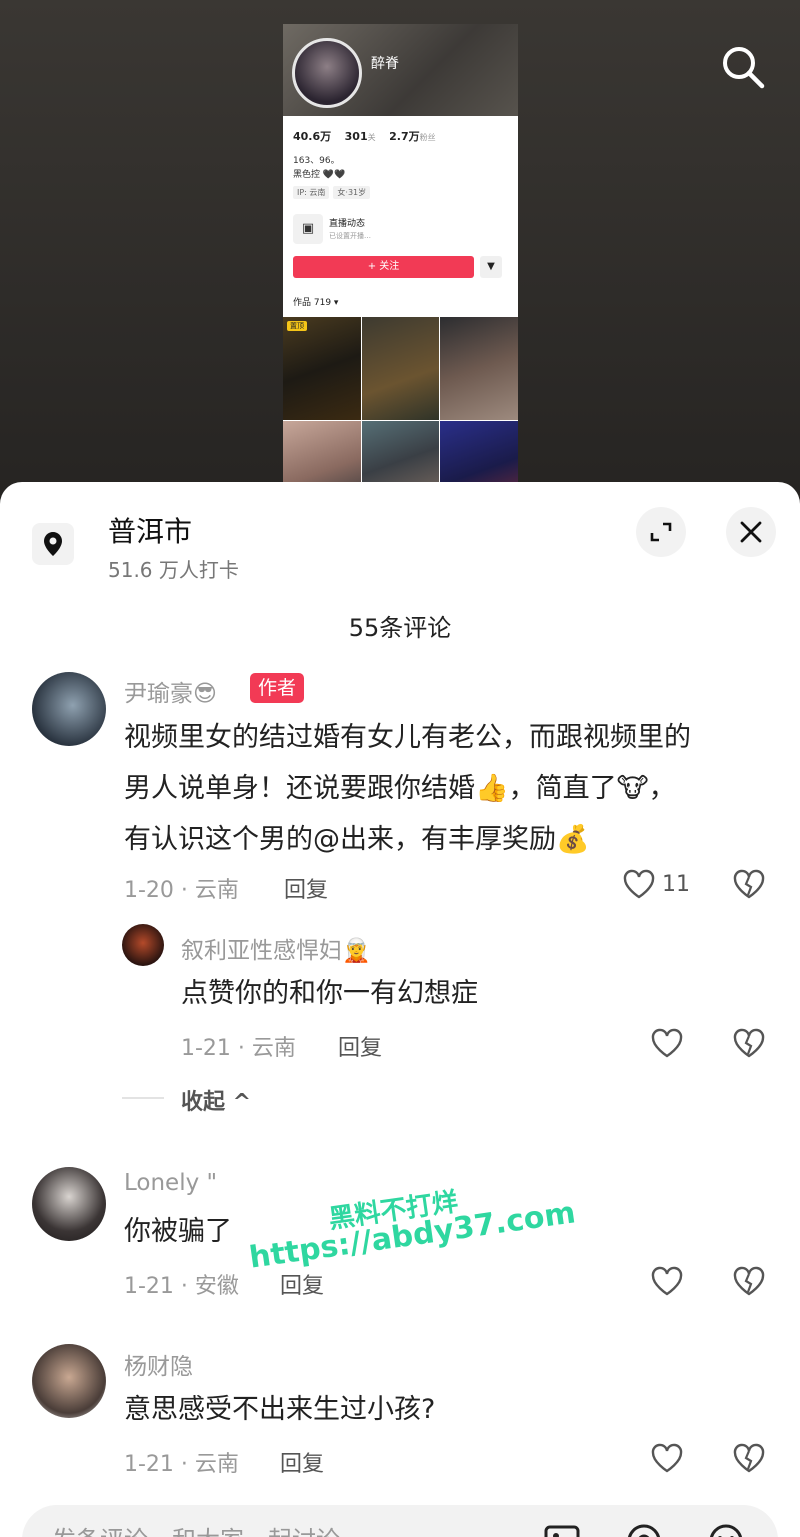  Describe the element at coordinates (276, 948) in the screenshot. I see `comment-username: 叙利亚性感悍妇🧝` at that location.